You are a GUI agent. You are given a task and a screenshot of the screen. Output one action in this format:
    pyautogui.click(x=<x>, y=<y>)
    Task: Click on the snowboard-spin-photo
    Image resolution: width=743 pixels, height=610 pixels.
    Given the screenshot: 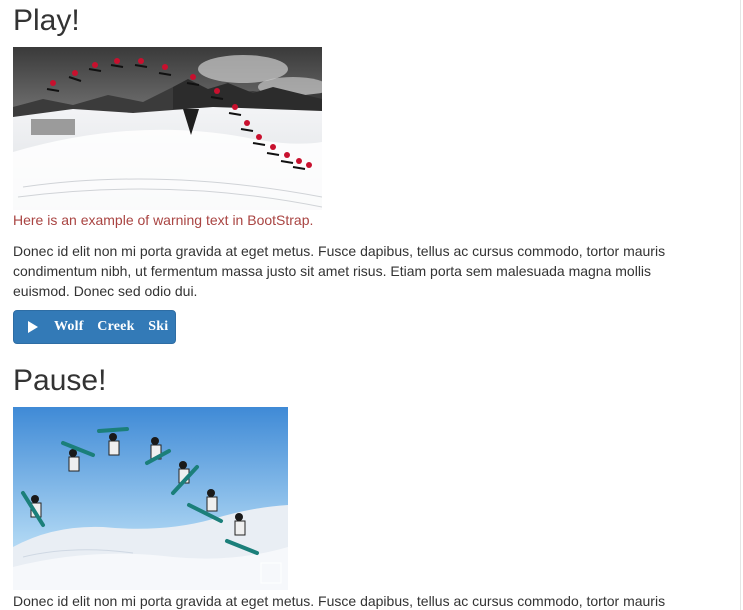 What is the action you would take?
    pyautogui.click(x=150, y=498)
    